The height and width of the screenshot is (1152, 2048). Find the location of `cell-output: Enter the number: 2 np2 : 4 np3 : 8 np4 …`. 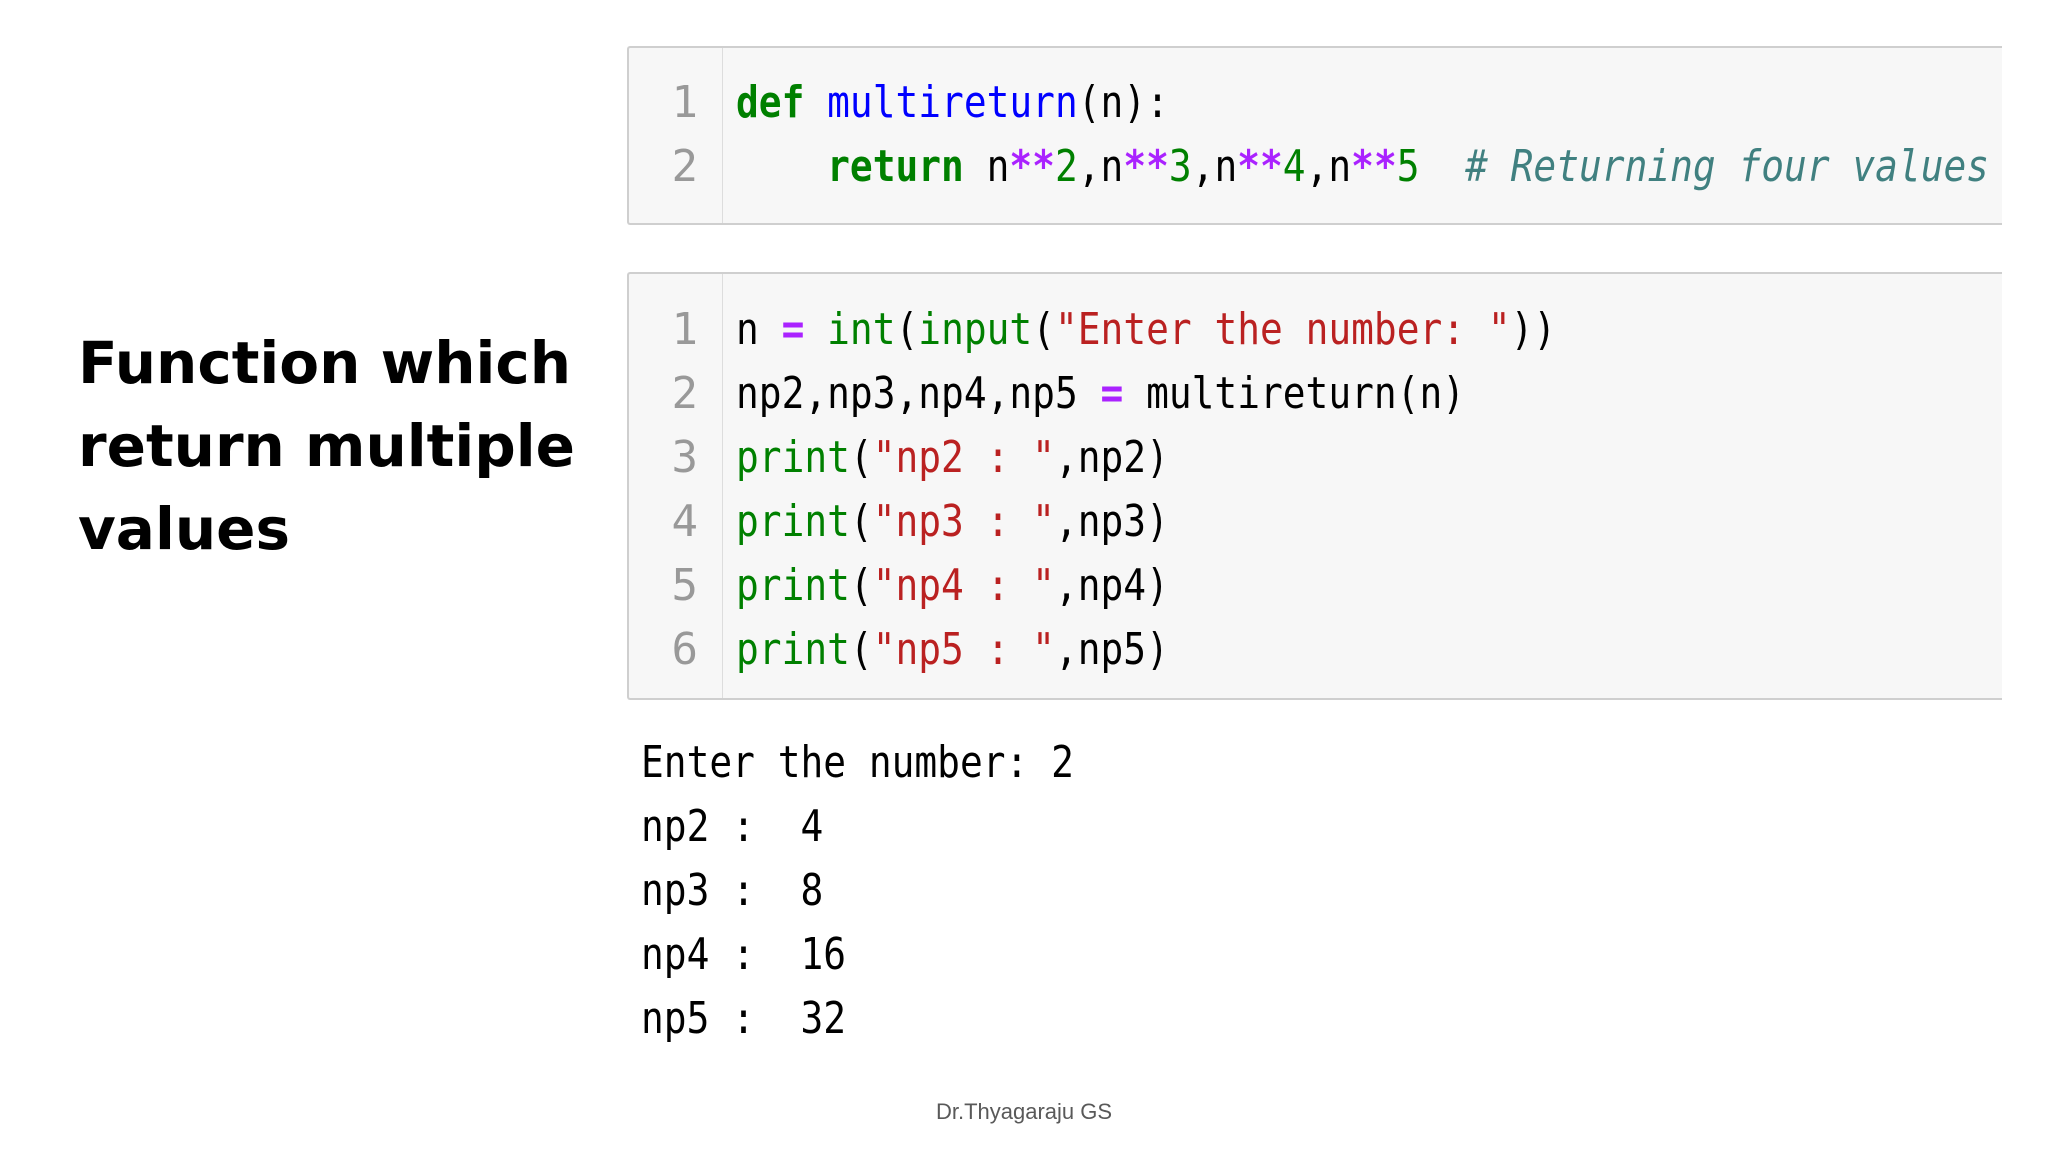

cell-output: Enter the number: 2 np2 : 4 np3 : 8 np4 … is located at coordinates (892, 891).